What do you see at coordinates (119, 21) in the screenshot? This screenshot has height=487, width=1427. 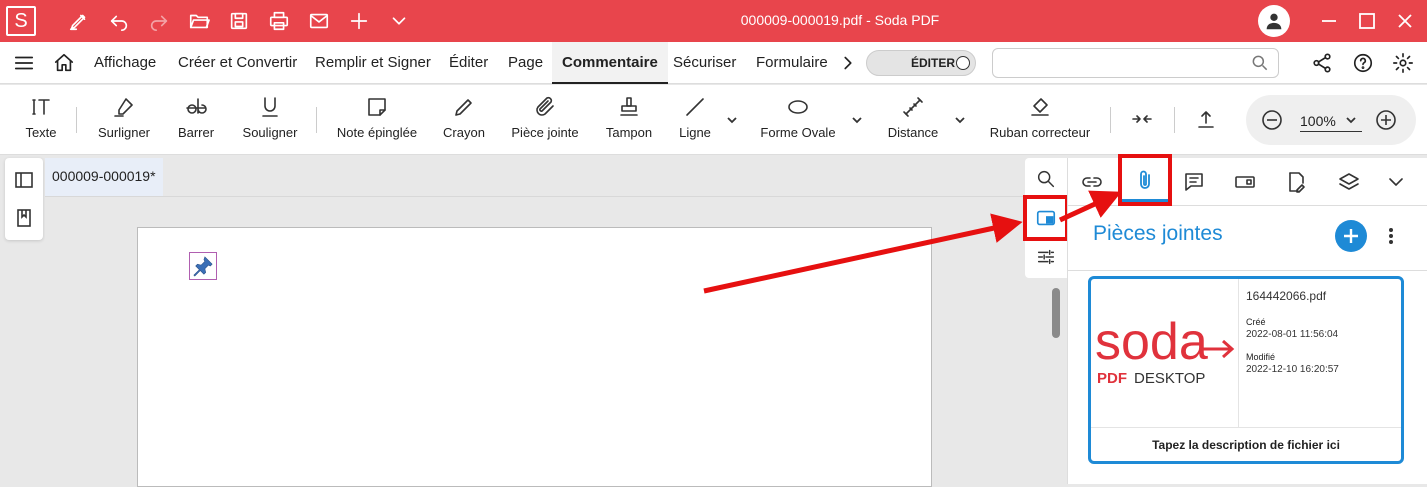 I see `undo-icon` at bounding box center [119, 21].